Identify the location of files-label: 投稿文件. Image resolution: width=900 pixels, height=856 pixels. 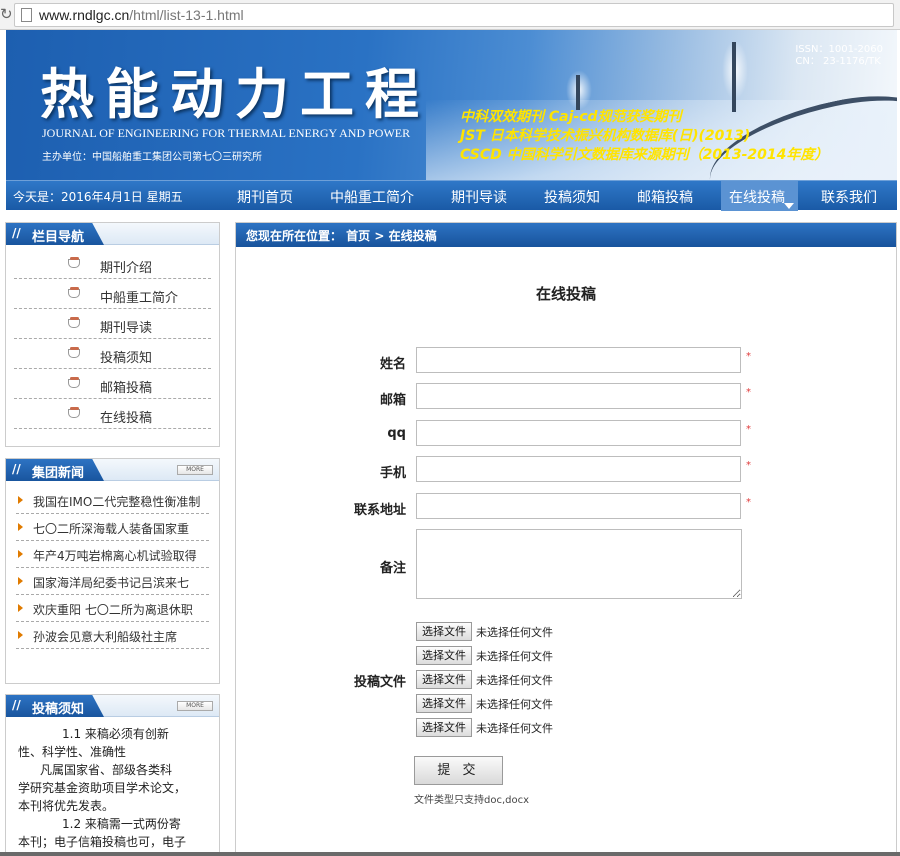
(379, 682).